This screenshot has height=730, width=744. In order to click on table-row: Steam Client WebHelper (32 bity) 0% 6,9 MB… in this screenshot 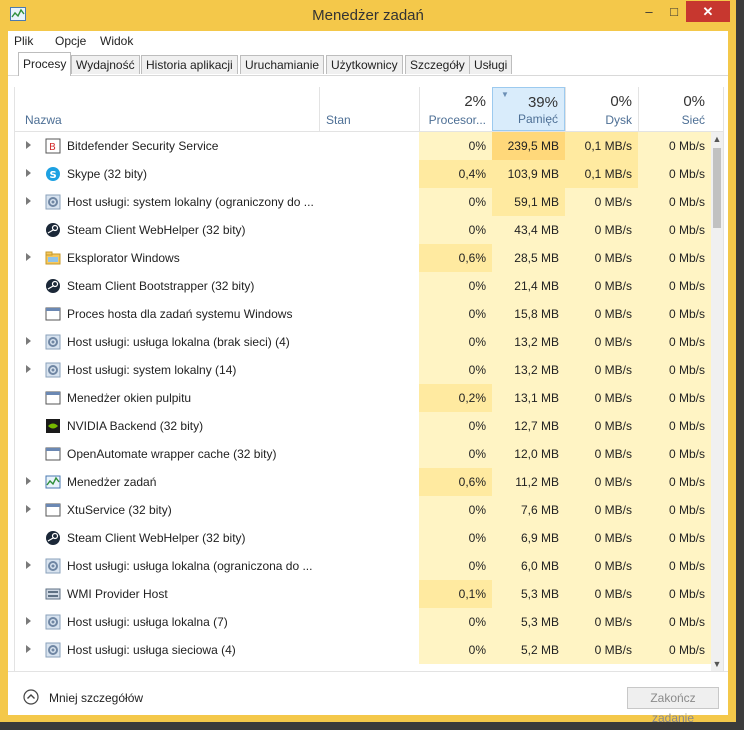, I will do `click(369, 538)`.